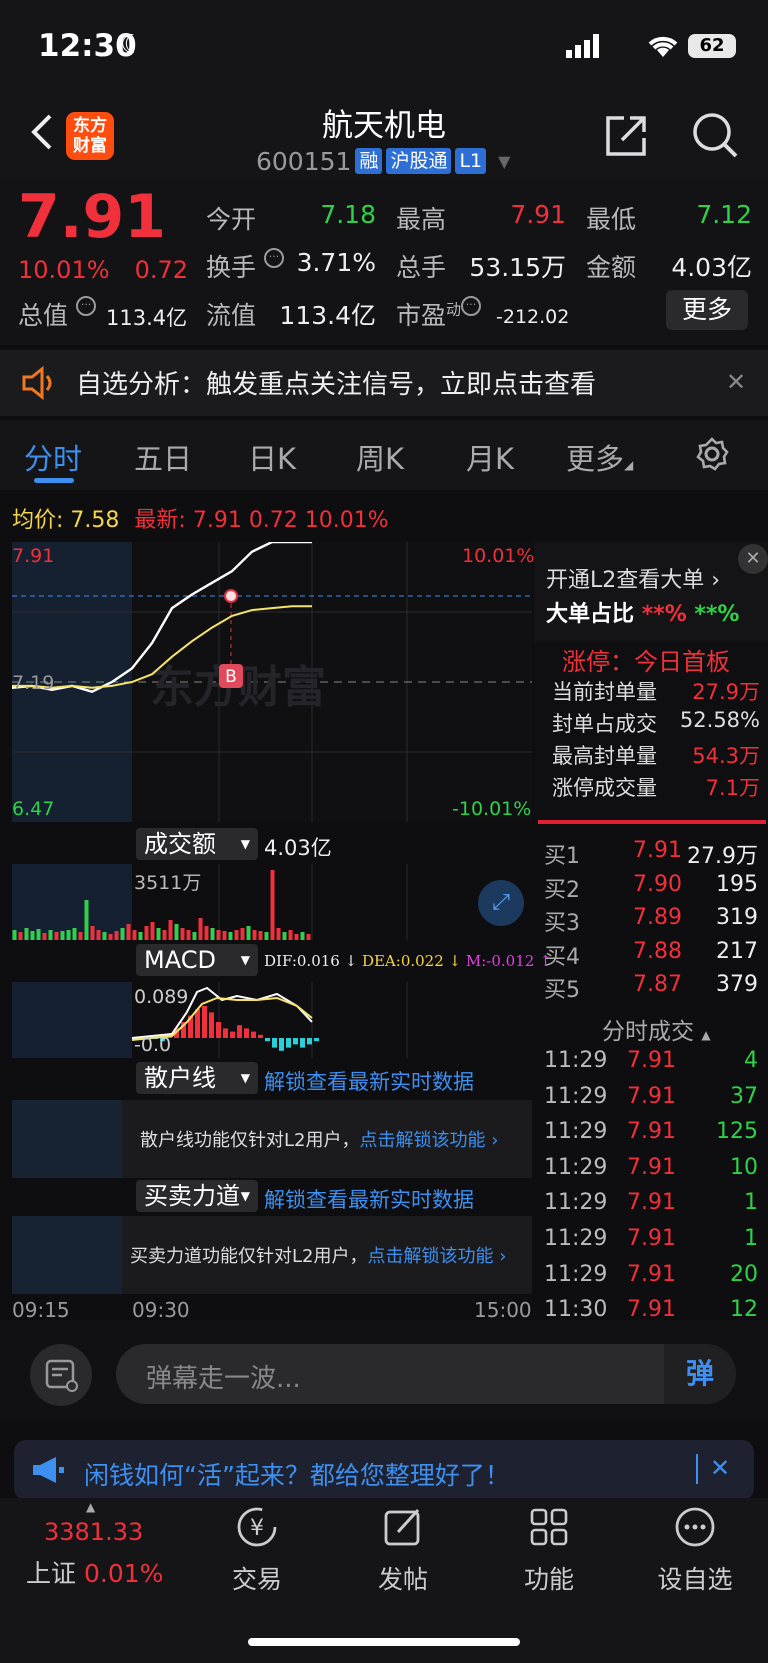 This screenshot has height=1663, width=768. I want to click on home-indicator, so click(384, 1642).